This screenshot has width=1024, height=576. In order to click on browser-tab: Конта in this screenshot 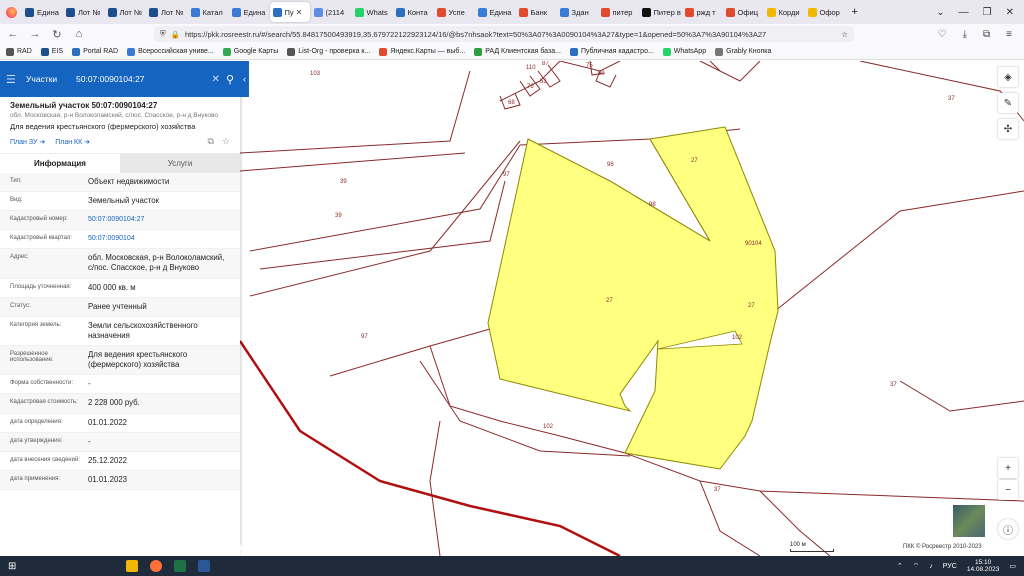, I will do `click(413, 12)`.